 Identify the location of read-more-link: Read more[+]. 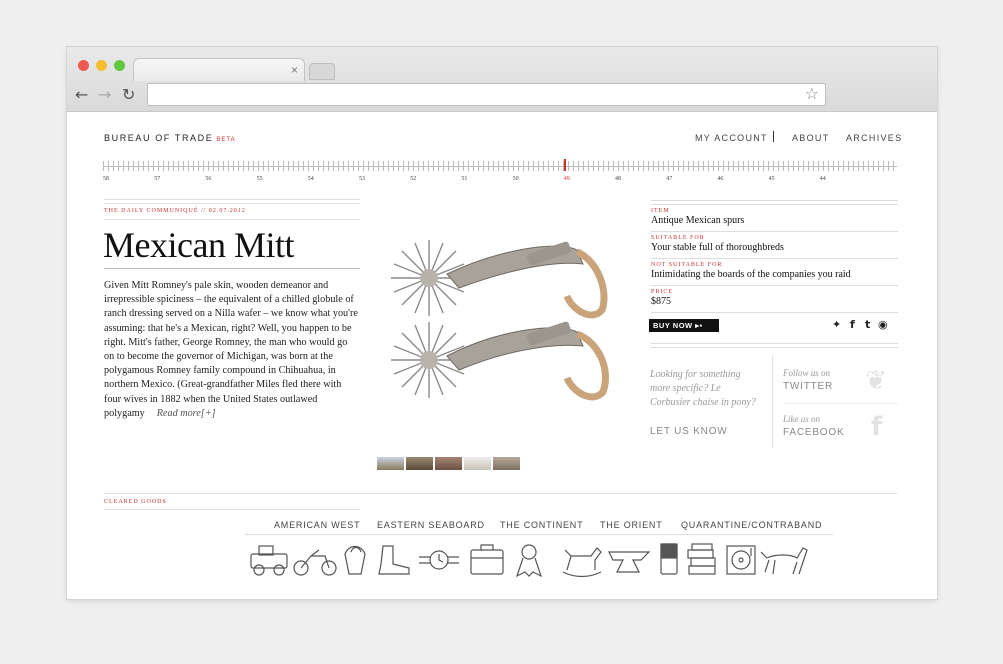
(186, 413).